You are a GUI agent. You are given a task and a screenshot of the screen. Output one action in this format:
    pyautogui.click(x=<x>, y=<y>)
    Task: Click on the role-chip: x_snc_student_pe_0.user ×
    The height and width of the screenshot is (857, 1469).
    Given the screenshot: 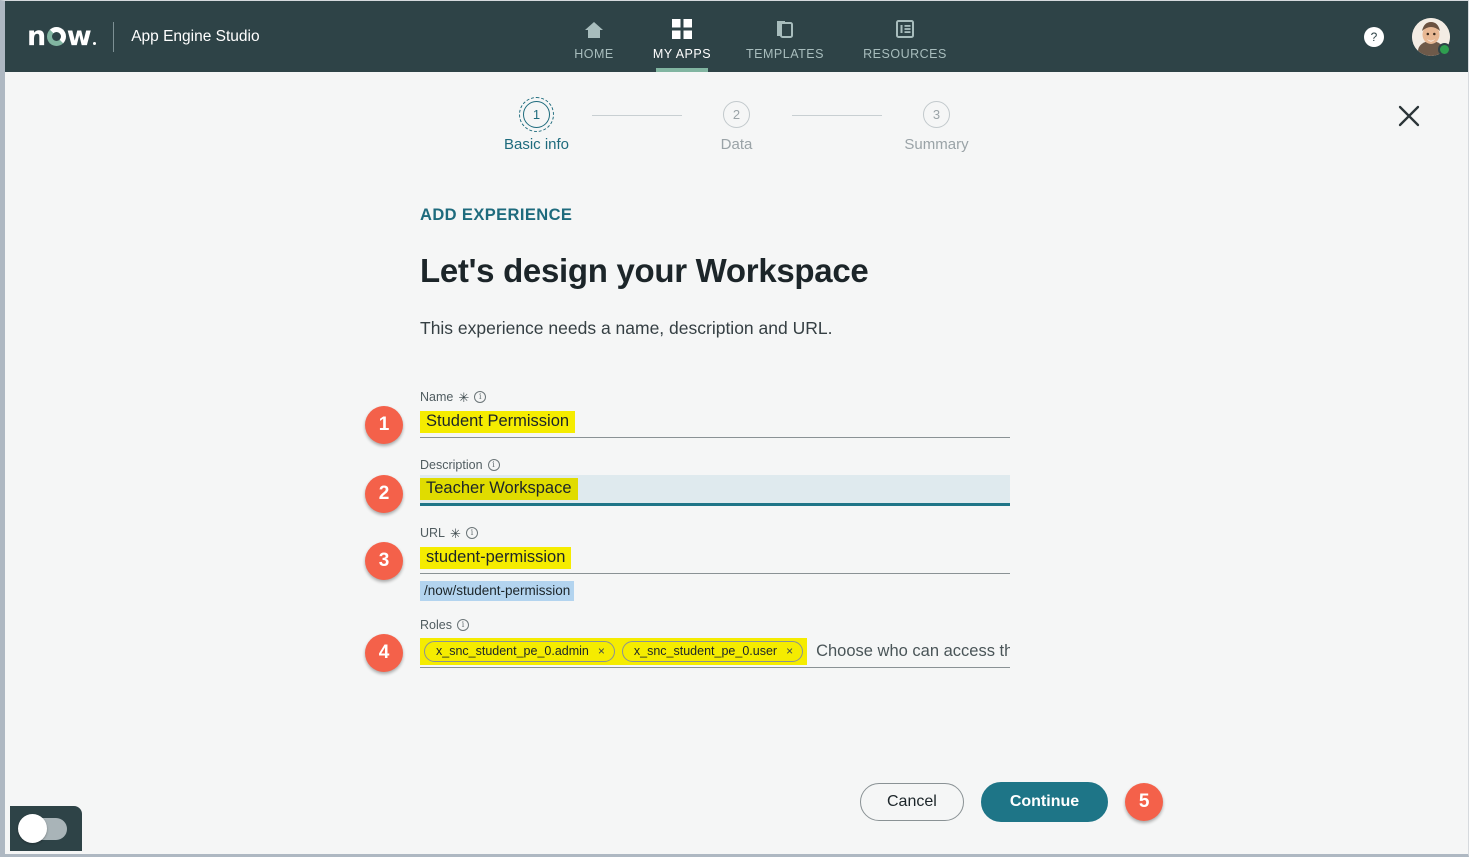 What is the action you would take?
    pyautogui.click(x=712, y=651)
    